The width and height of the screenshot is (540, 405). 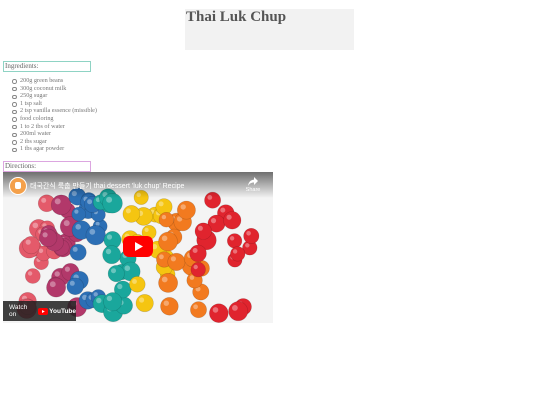 I want to click on title-banner: Thai Luk Chup, so click(x=269, y=29).